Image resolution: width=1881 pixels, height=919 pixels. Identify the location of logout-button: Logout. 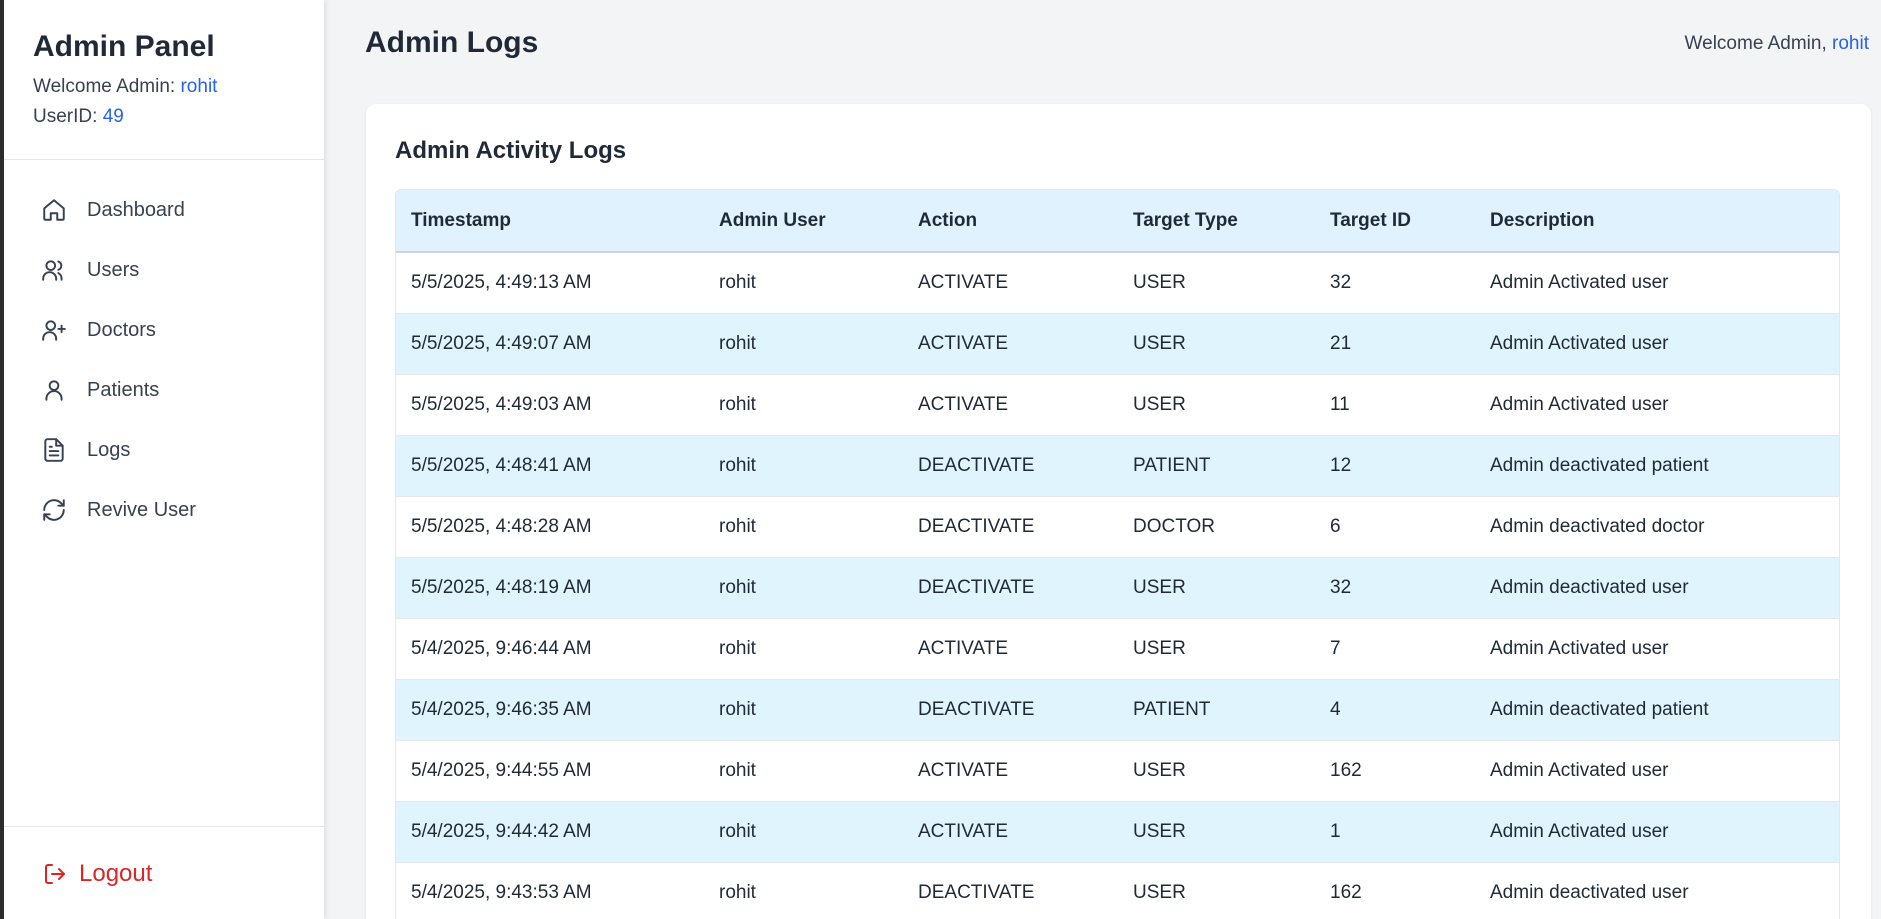
(164, 857).